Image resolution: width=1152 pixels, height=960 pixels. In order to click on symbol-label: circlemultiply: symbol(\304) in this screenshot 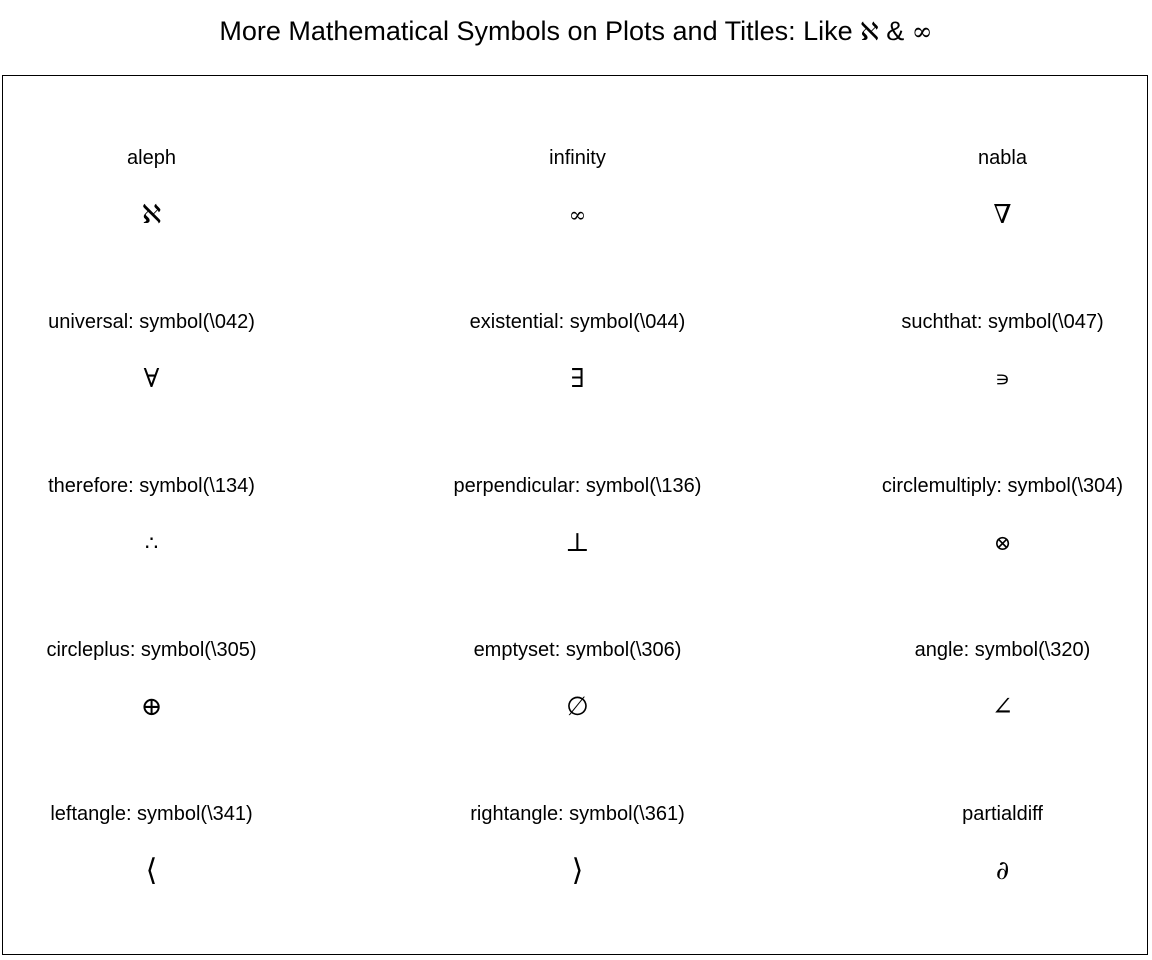, I will do `click(1002, 486)`.